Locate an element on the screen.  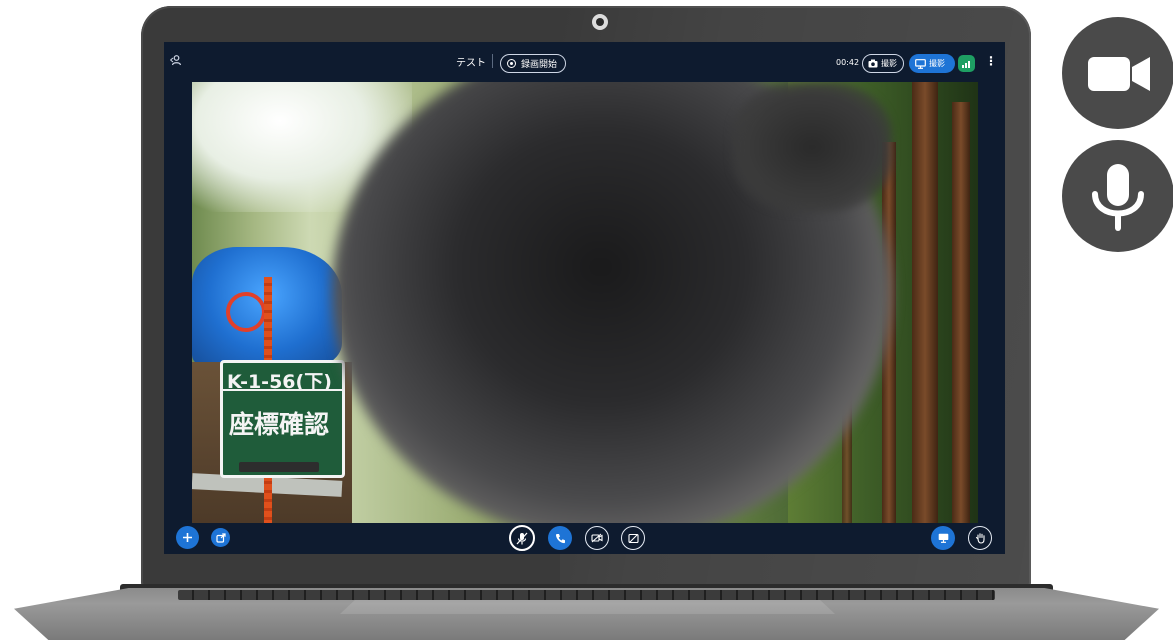
add-icon is located at coordinates (187, 537).